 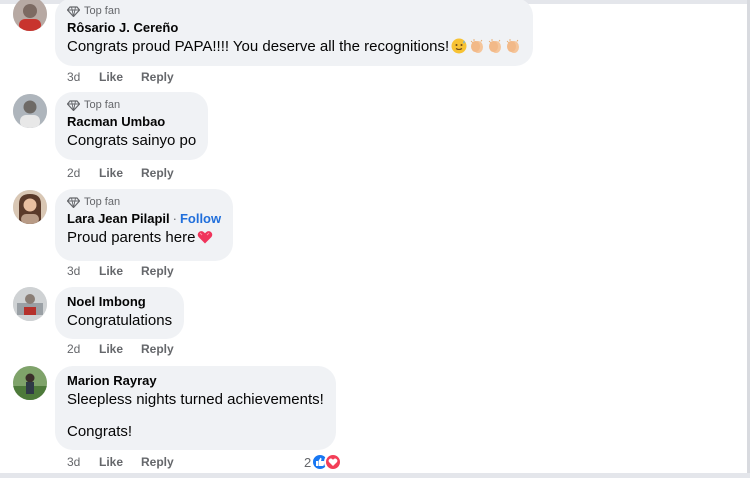 What do you see at coordinates (205, 237) in the screenshot?
I see `heart-emoji-icon` at bounding box center [205, 237].